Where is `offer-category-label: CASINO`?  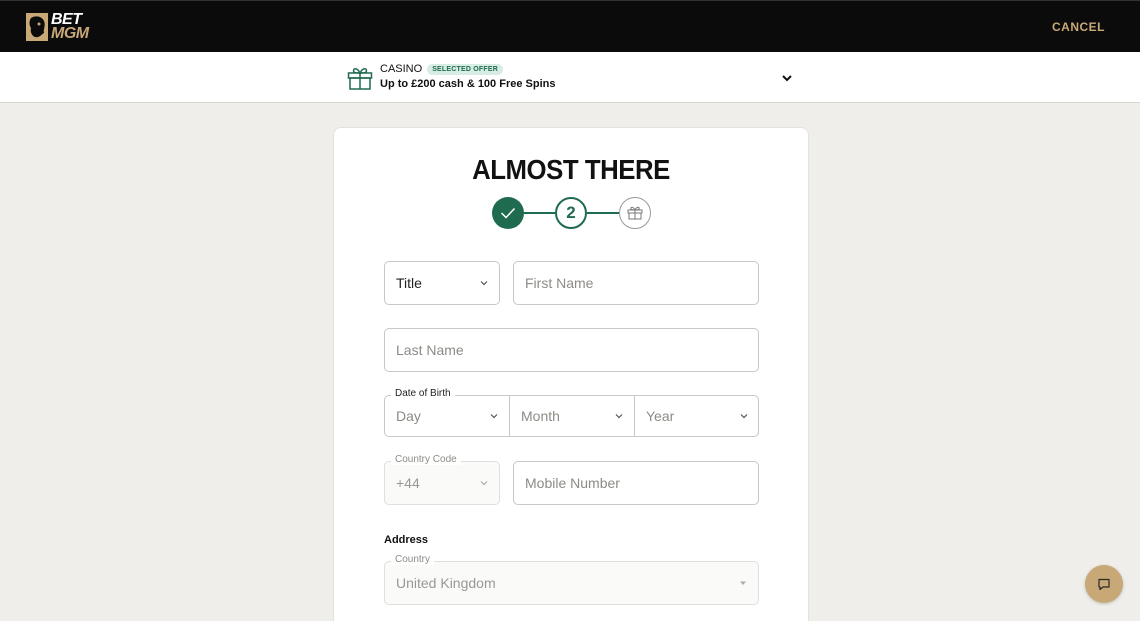 offer-category-label: CASINO is located at coordinates (401, 69).